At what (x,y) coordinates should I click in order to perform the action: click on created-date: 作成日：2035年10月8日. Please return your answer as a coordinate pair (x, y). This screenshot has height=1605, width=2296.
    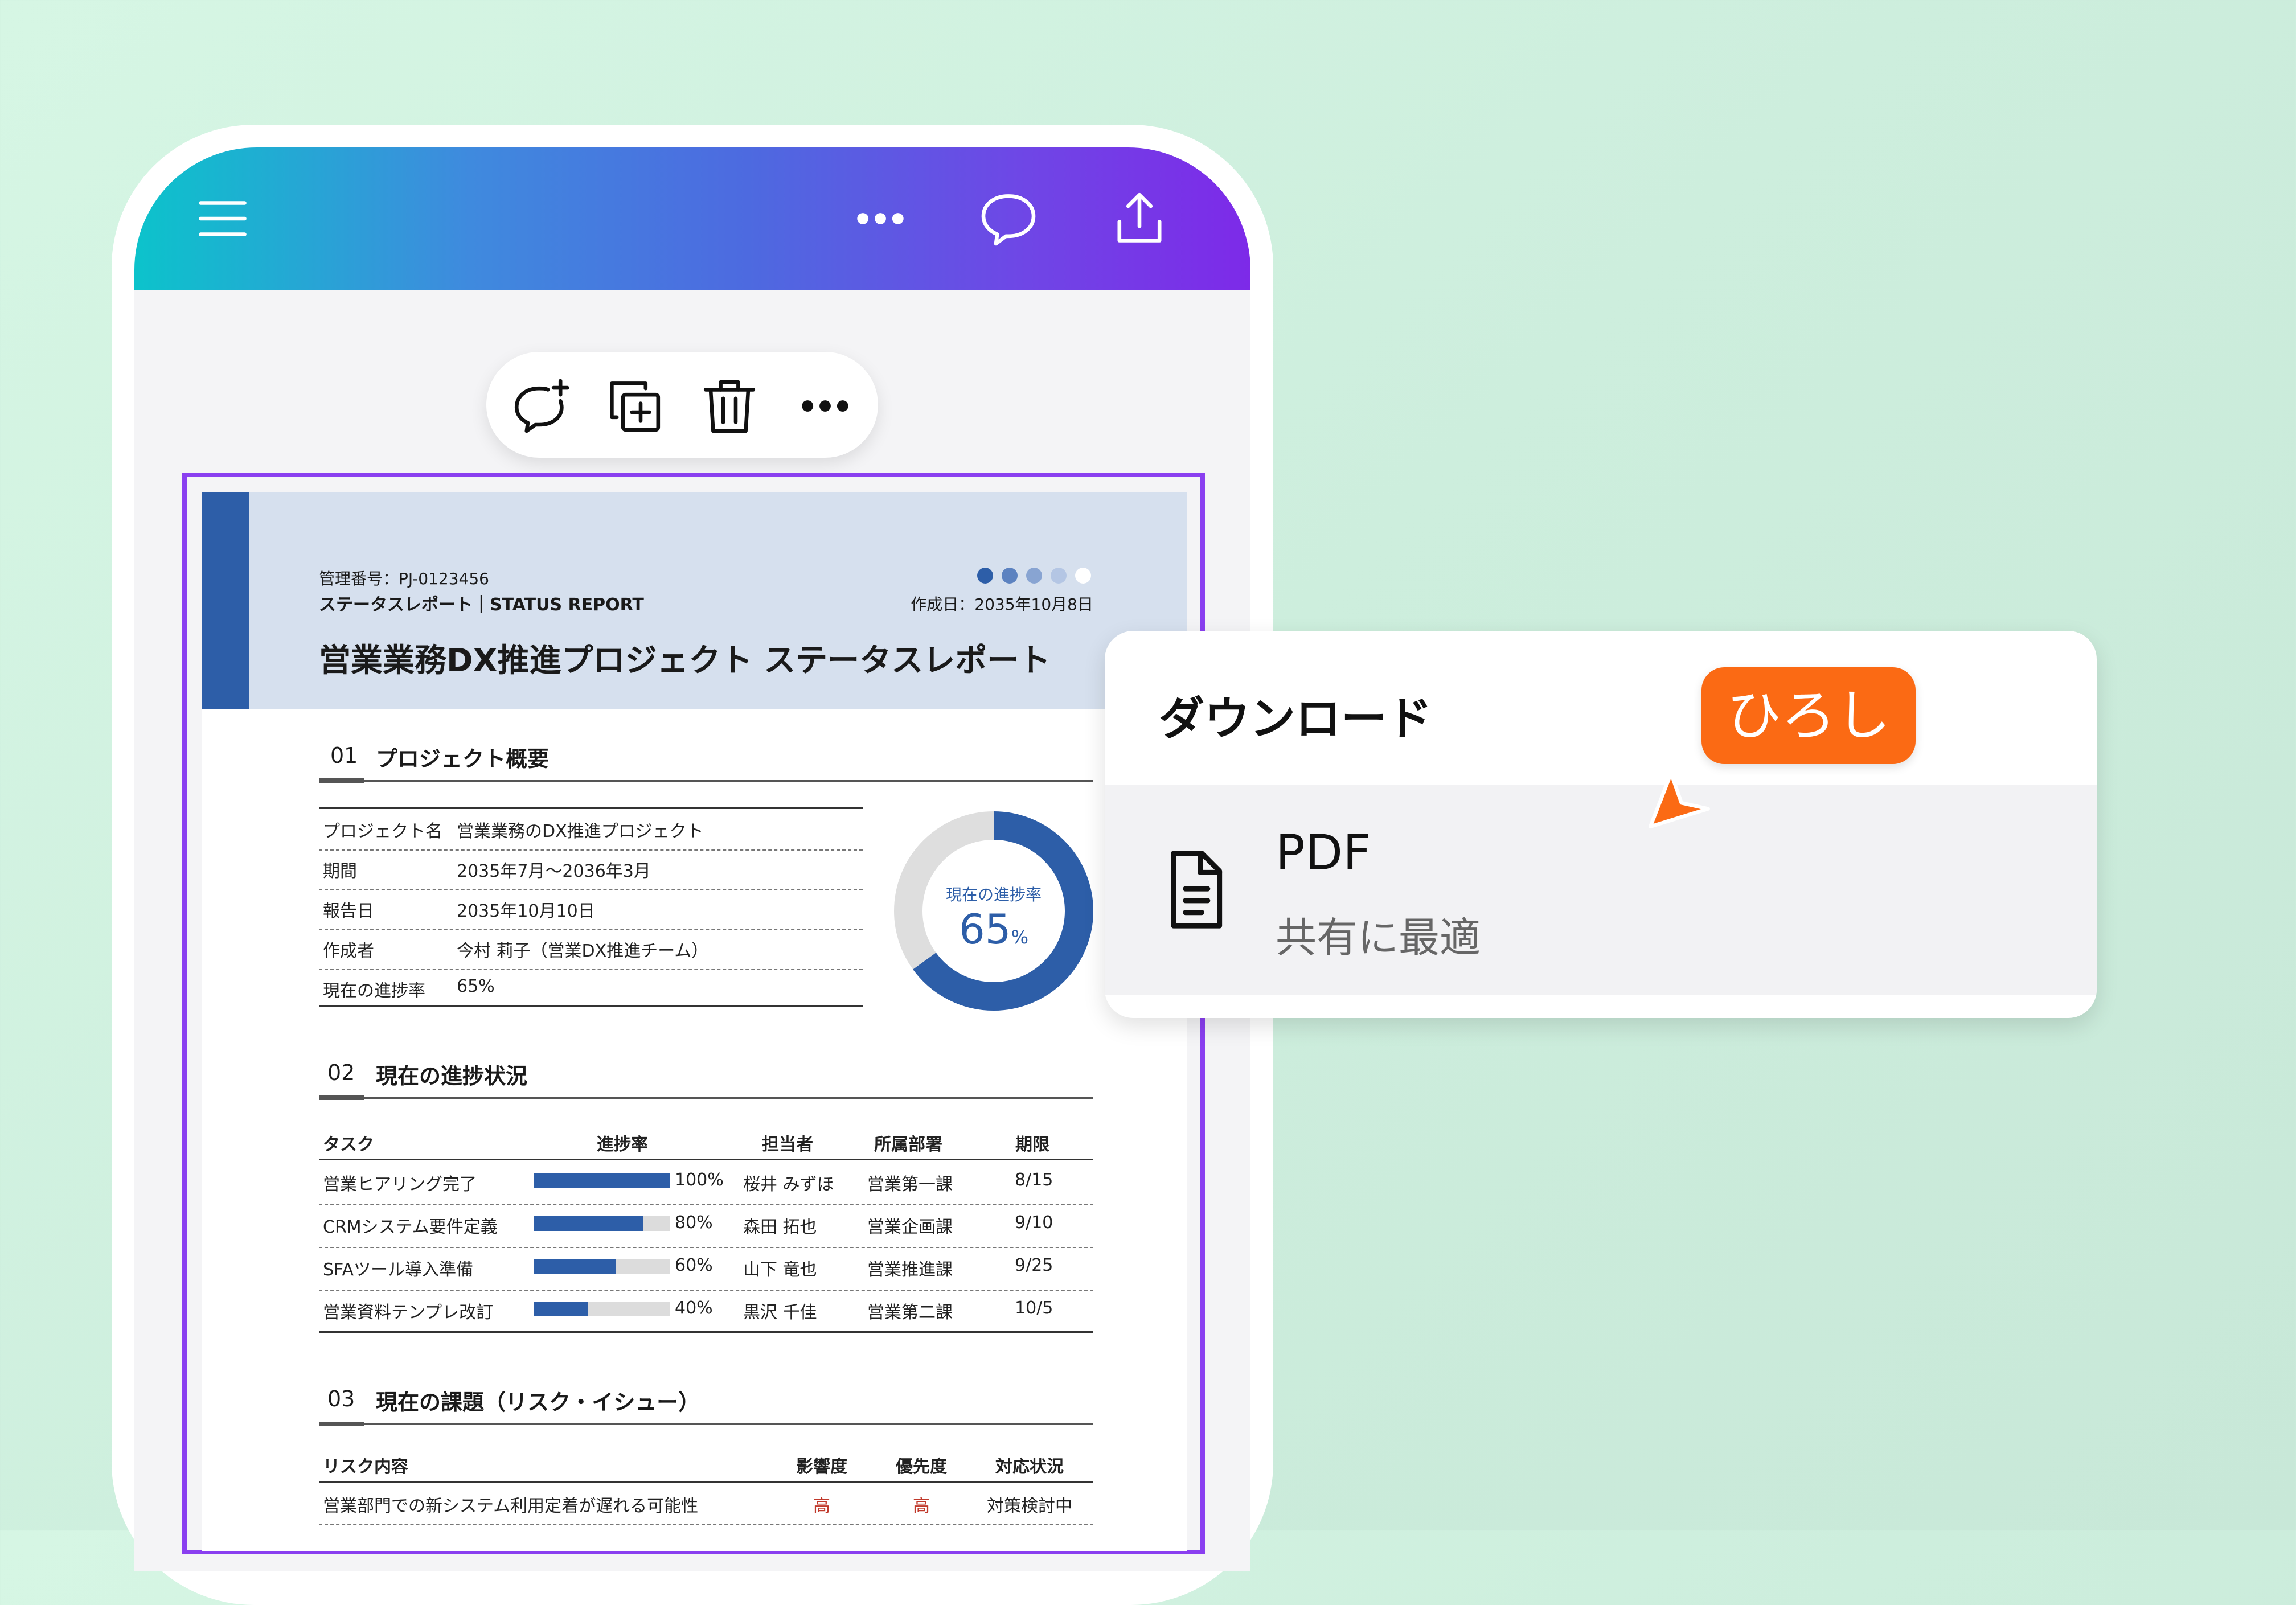
    Looking at the image, I should click on (1002, 605).